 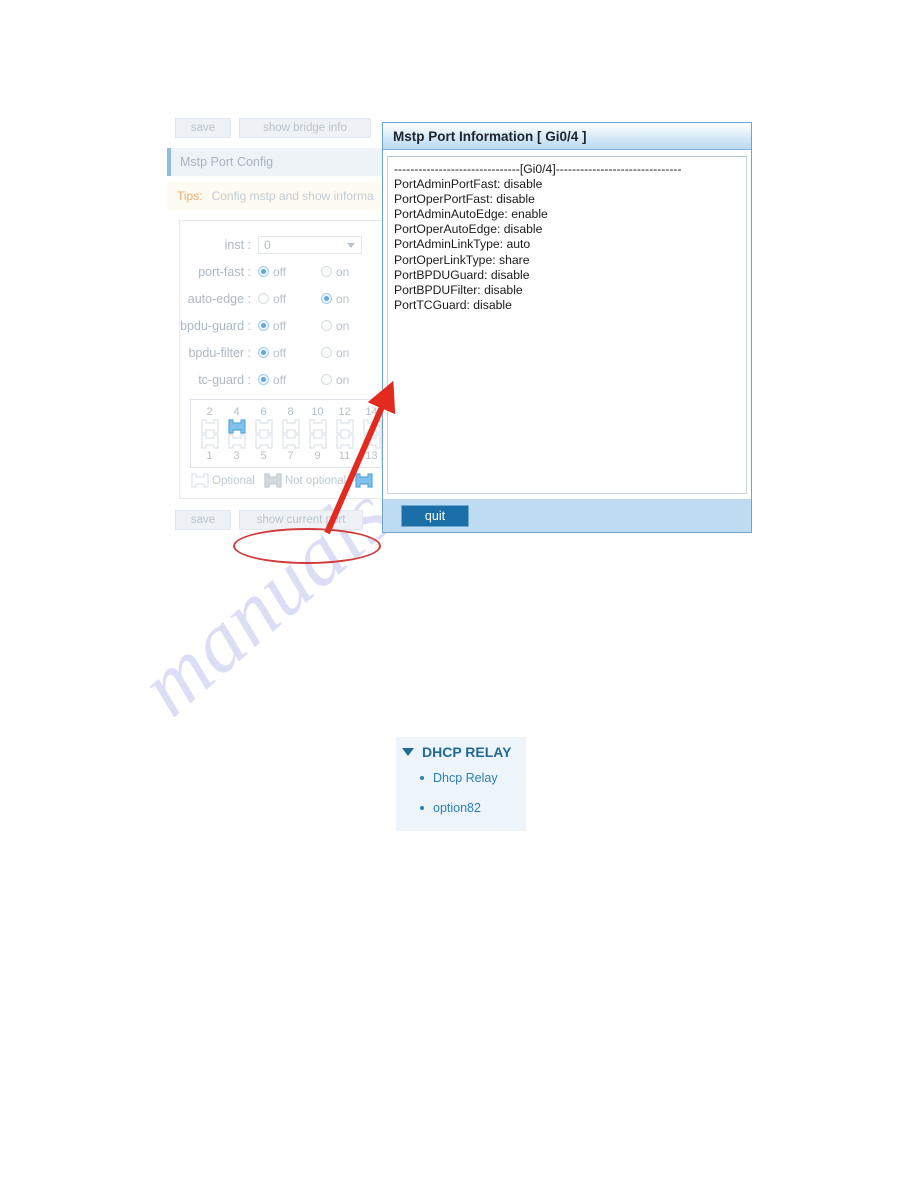 What do you see at coordinates (203, 128) in the screenshot?
I see `save-button-top: save` at bounding box center [203, 128].